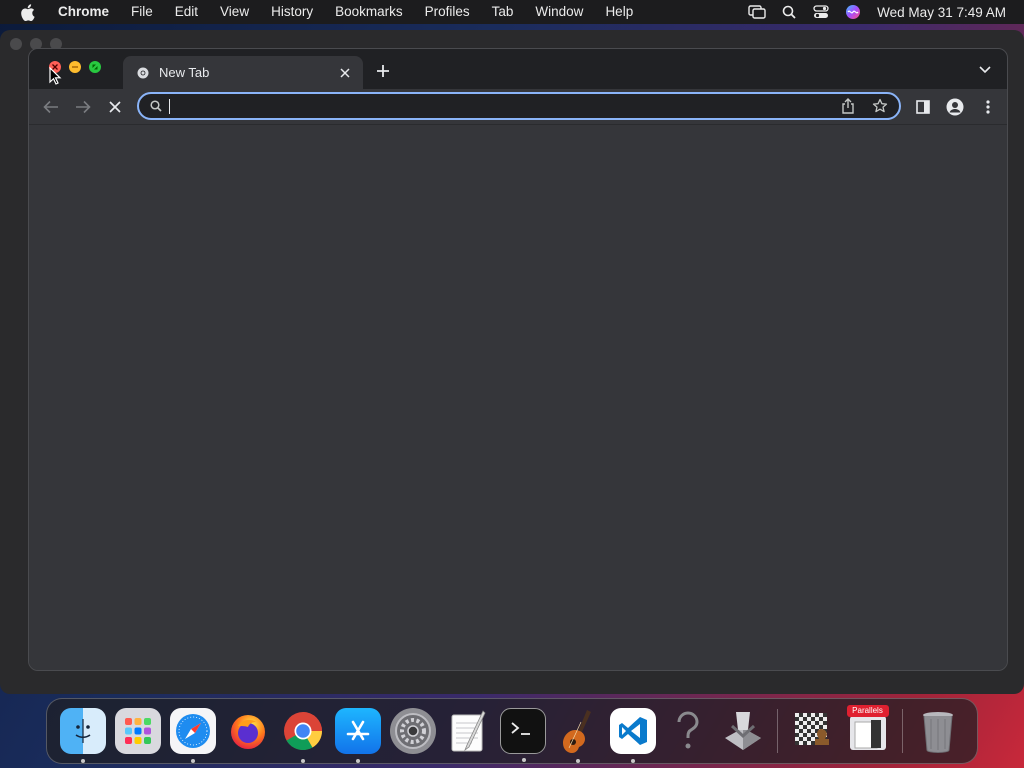 Image resolution: width=1024 pixels, height=768 pixels. Describe the element at coordinates (51, 107) in the screenshot. I see `back-arrow-icon` at that location.